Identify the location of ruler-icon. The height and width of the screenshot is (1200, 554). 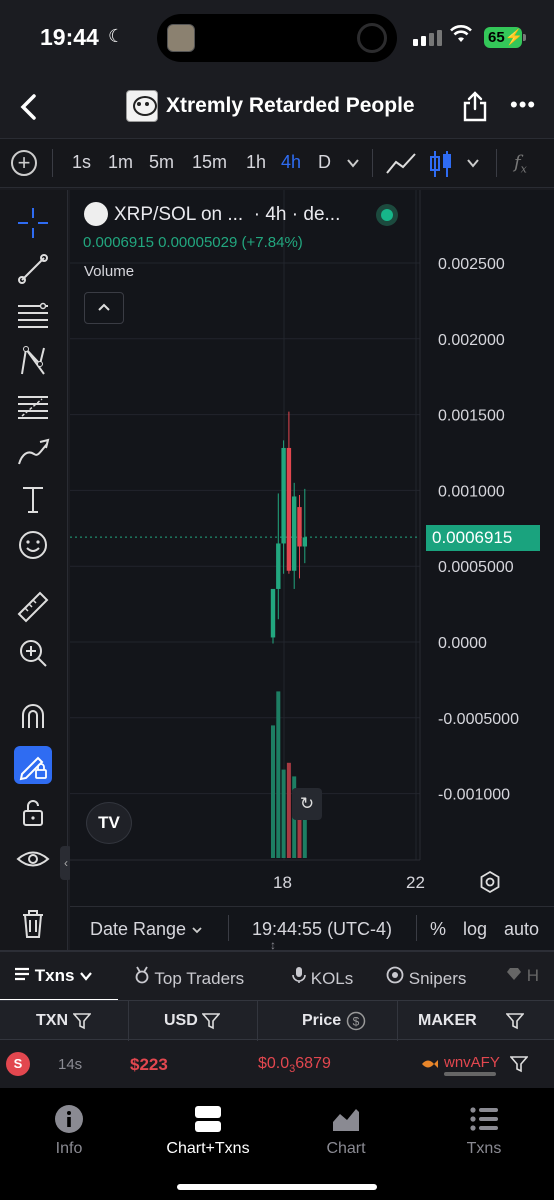
(33, 607).